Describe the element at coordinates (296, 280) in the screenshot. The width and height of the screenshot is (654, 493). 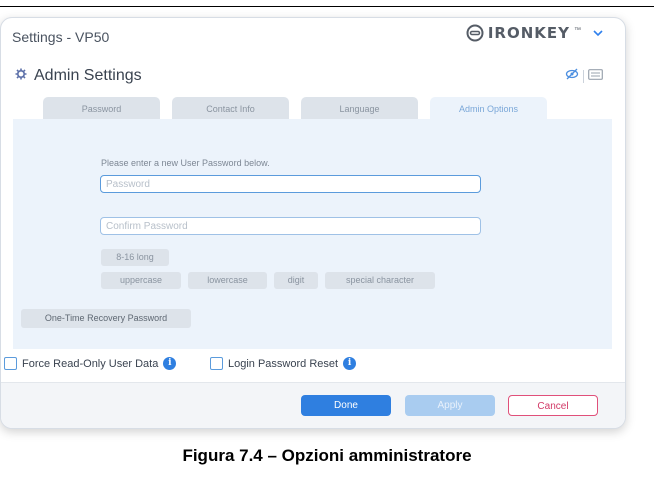
I see `rule-digit: digit` at that location.